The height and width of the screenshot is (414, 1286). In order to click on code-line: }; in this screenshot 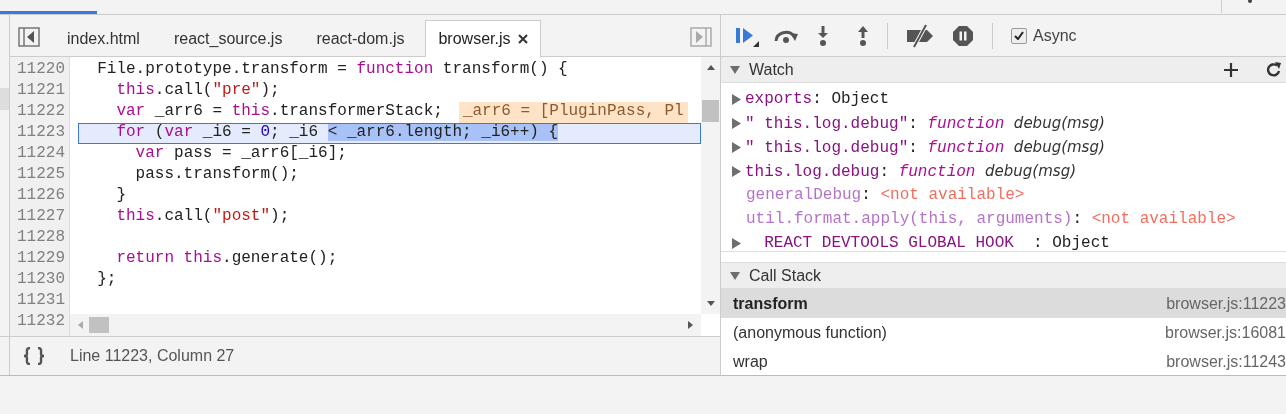, I will do `click(107, 279)`.